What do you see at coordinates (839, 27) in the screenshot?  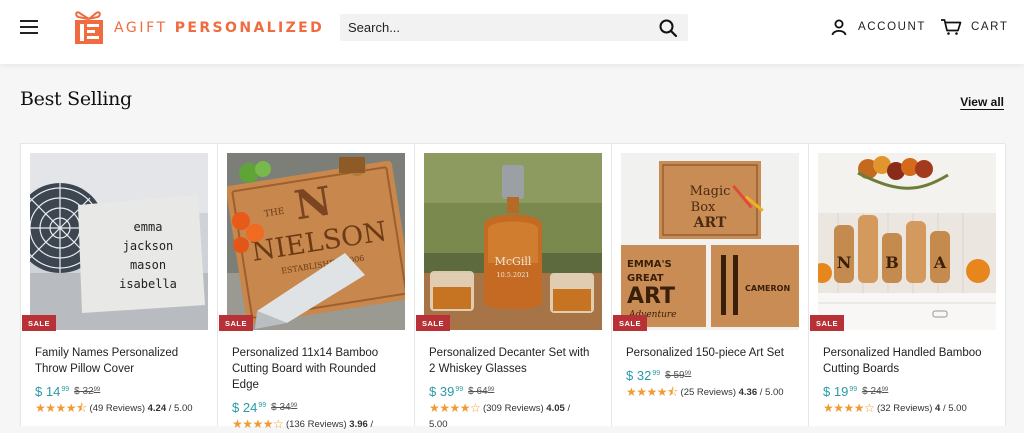 I see `user-icon` at bounding box center [839, 27].